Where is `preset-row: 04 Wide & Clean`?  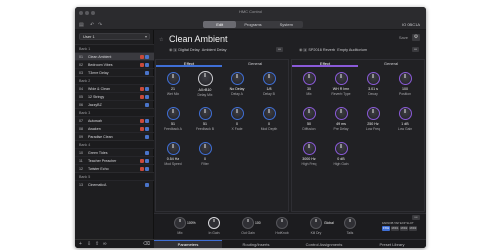
preset-row: 04 Wide & Clean is located at coordinates (114, 88).